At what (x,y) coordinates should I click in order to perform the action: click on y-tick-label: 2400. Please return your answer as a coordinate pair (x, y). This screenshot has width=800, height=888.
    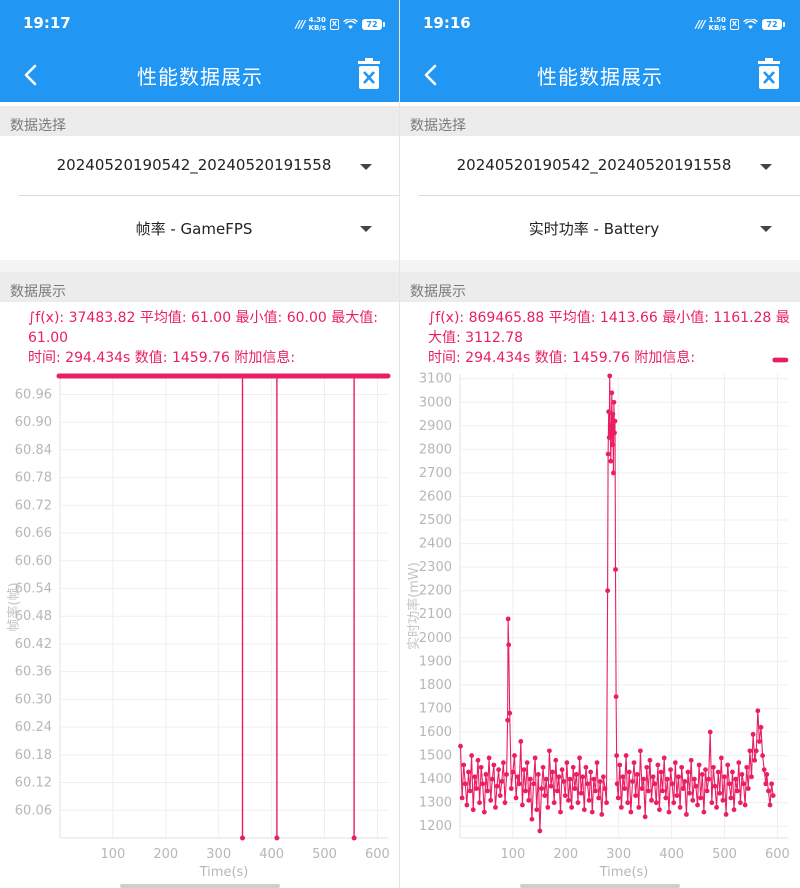
    Looking at the image, I should click on (435, 544).